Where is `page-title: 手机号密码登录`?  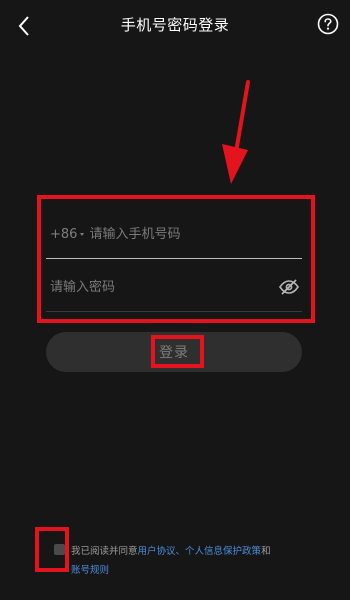 page-title: 手机号密码登录 is located at coordinates (175, 25).